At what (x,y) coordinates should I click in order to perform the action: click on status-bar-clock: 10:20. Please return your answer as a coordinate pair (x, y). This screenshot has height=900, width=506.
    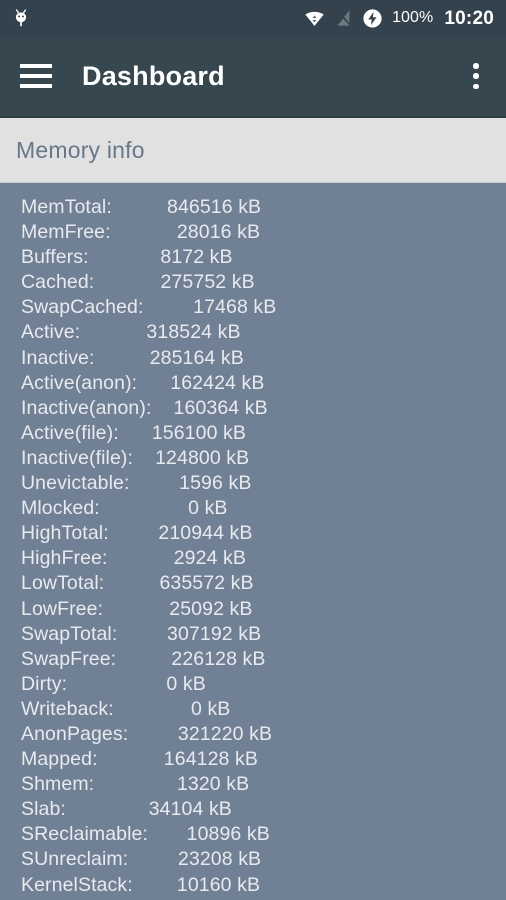
    Looking at the image, I should click on (469, 18).